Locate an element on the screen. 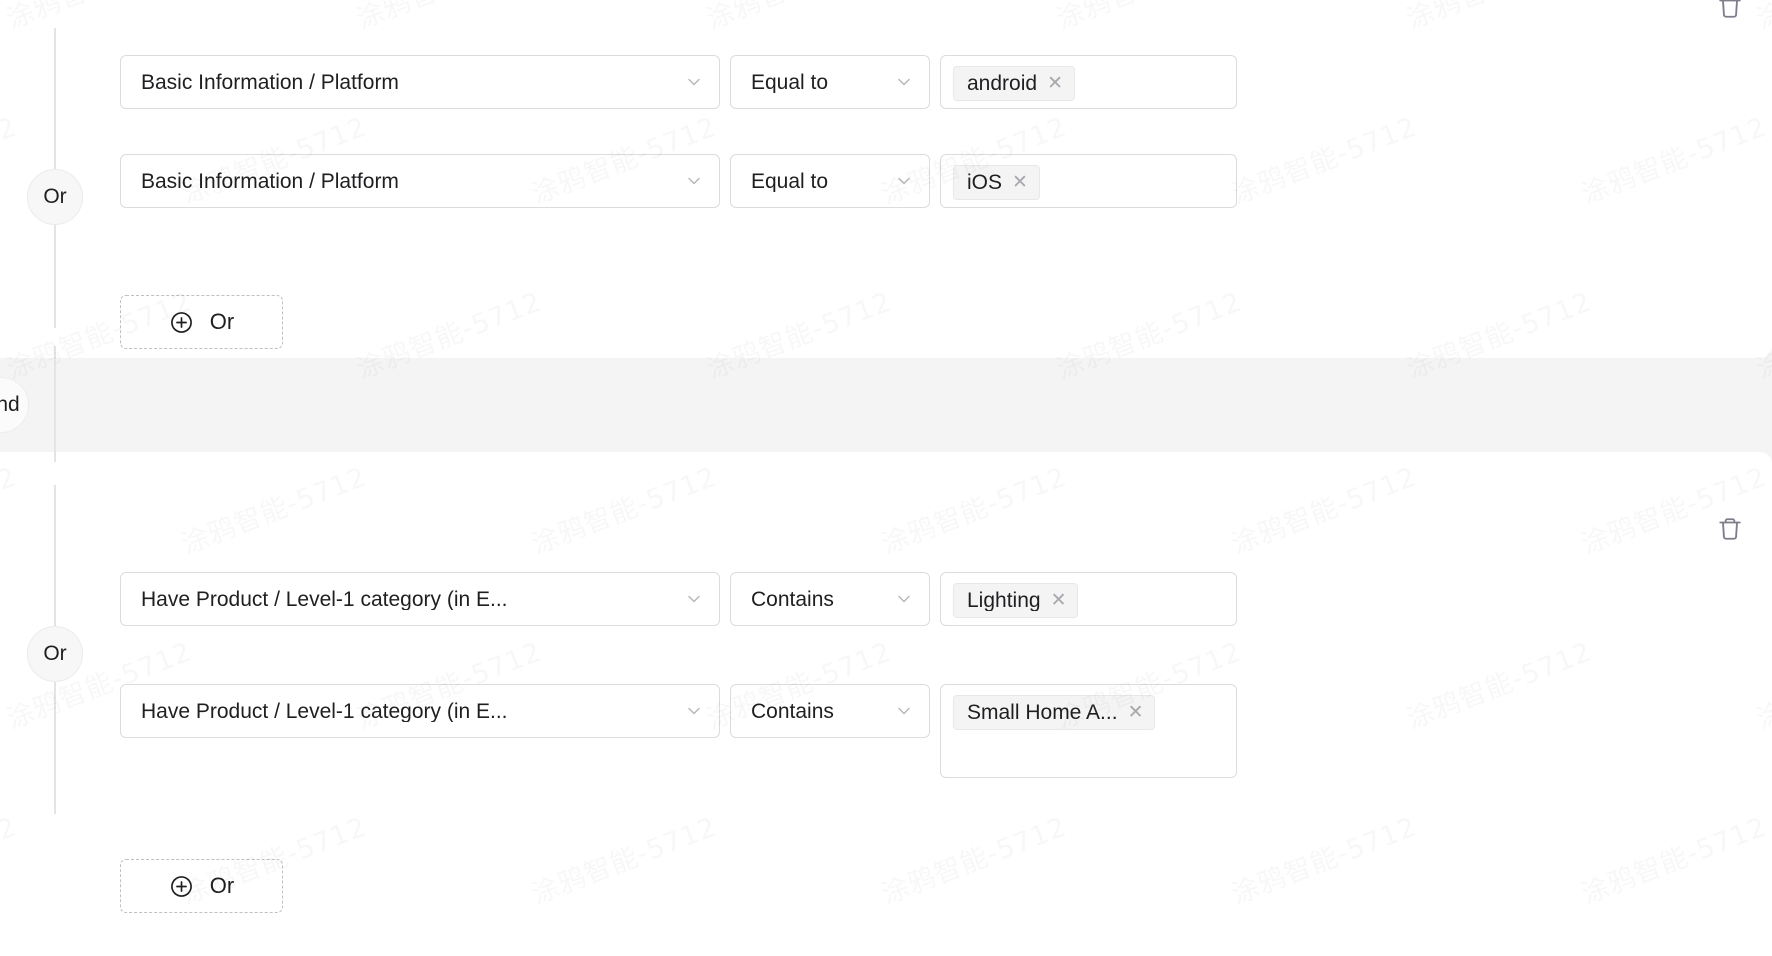 This screenshot has height=956, width=1772. value-tag: iOS ✕ is located at coordinates (996, 182).